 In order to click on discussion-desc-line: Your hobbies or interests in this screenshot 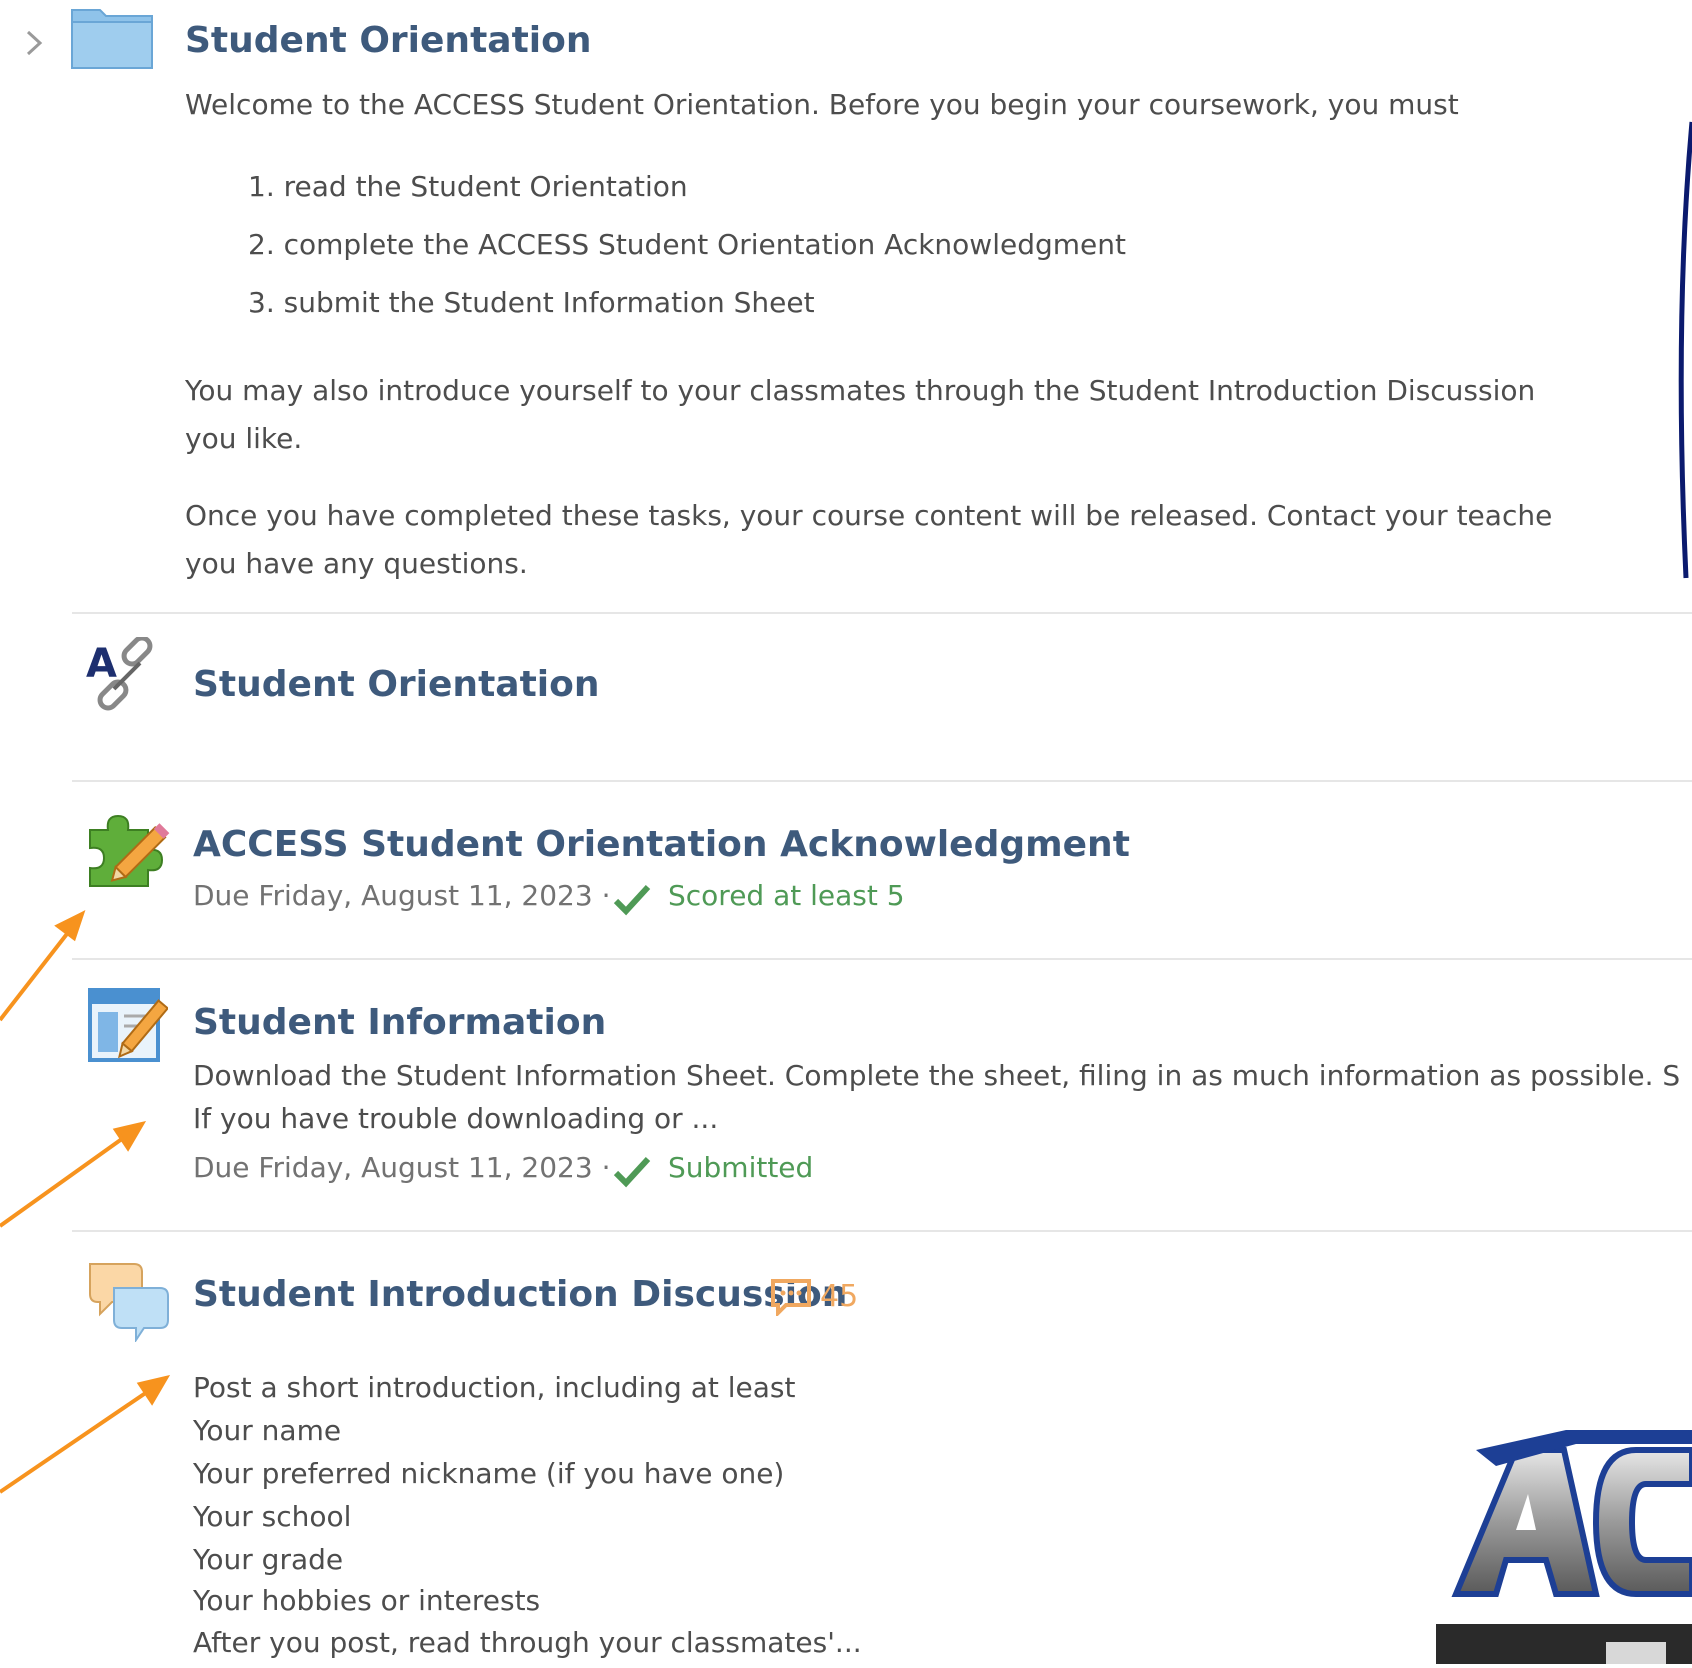, I will do `click(367, 1600)`.